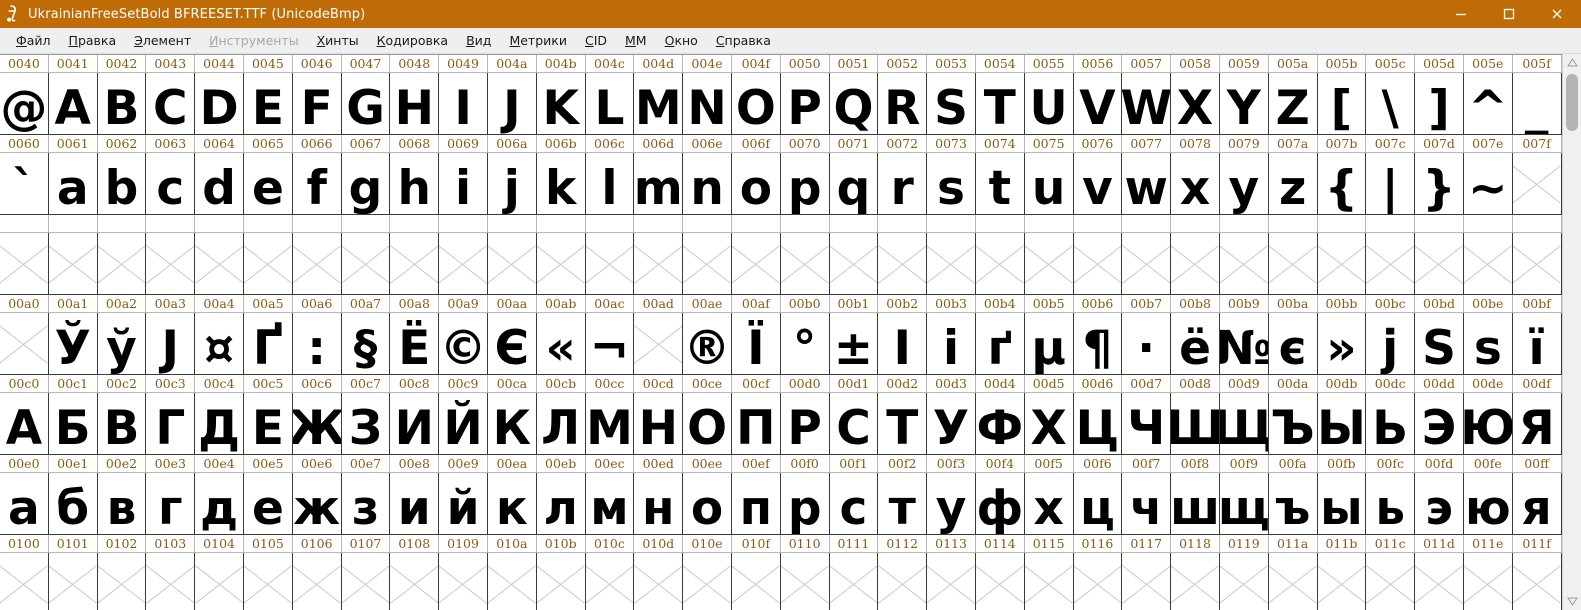  What do you see at coordinates (756, 423) in the screenshot?
I see `glyph-cell: П` at bounding box center [756, 423].